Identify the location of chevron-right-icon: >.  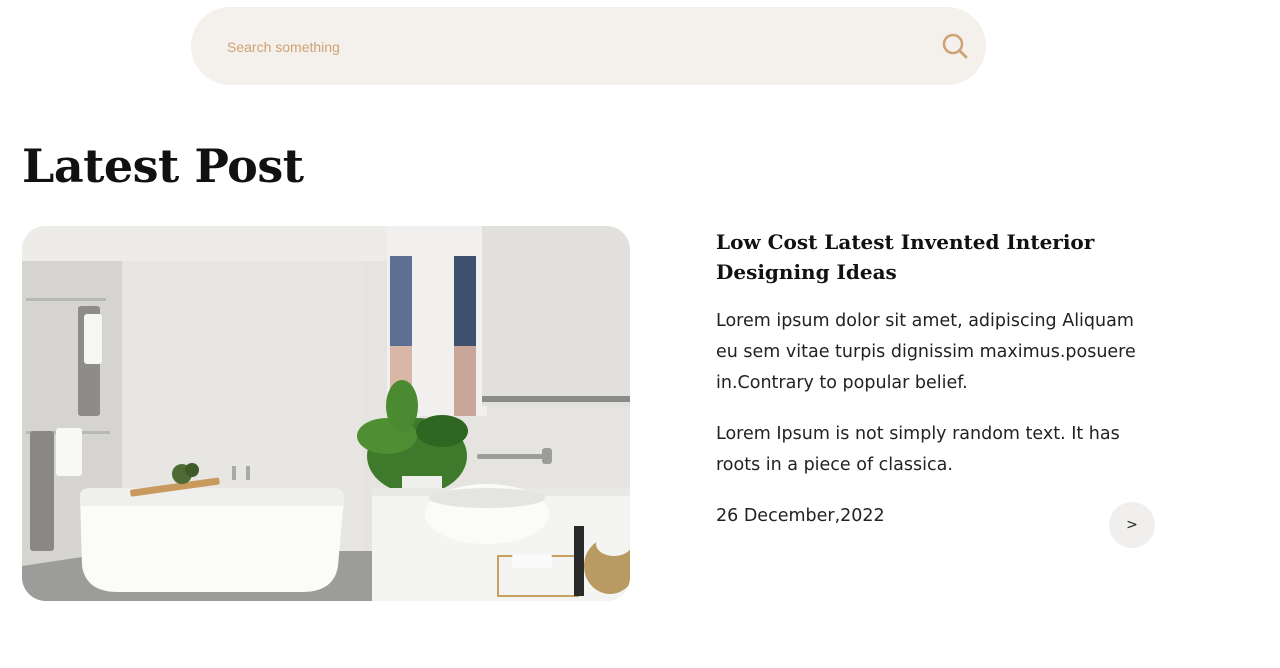
(1132, 525).